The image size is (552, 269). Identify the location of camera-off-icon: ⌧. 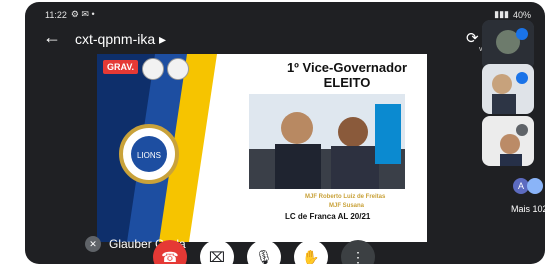
(217, 256).